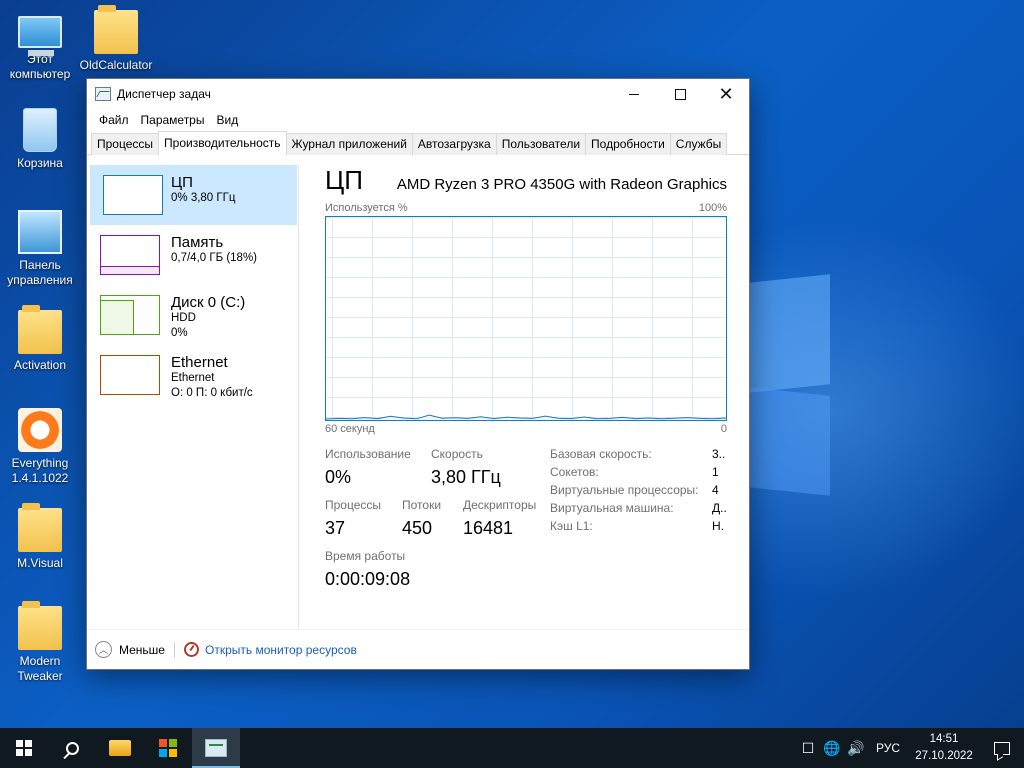 The height and width of the screenshot is (768, 1024). I want to click on desktop-icon-oldcalculator: OldCalculator, so click(116, 39).